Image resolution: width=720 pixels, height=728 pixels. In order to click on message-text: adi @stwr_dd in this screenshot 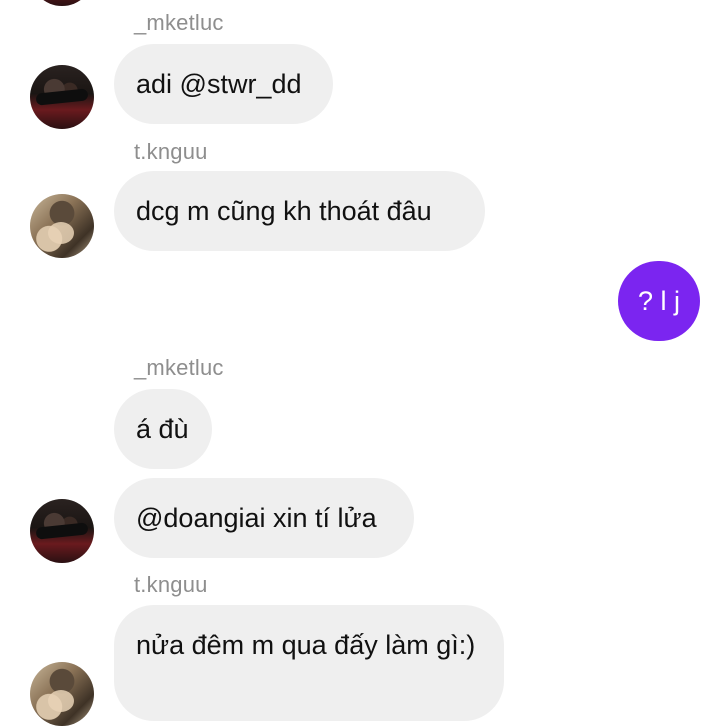, I will do `click(219, 84)`.